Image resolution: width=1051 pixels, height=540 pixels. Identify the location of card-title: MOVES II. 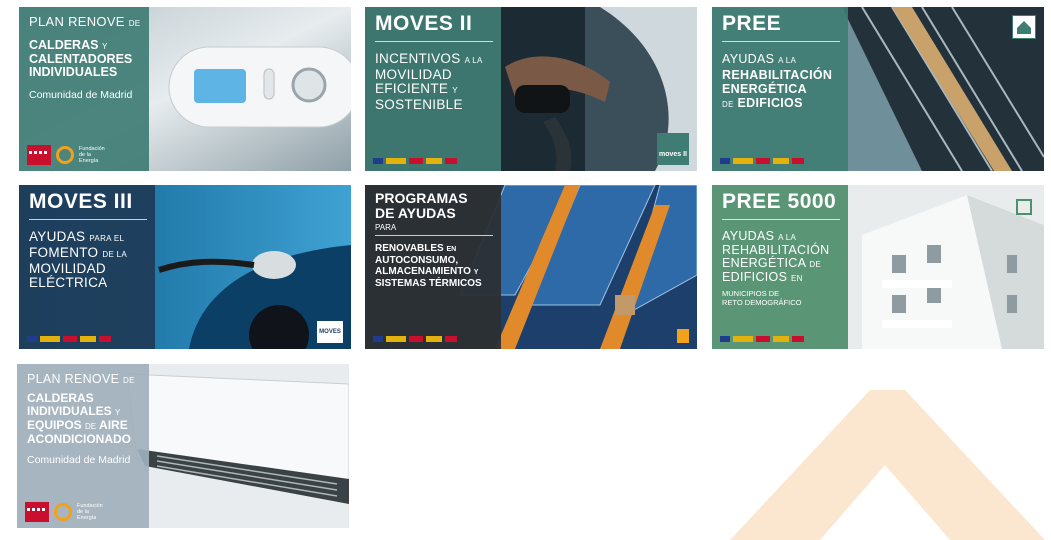
(424, 23).